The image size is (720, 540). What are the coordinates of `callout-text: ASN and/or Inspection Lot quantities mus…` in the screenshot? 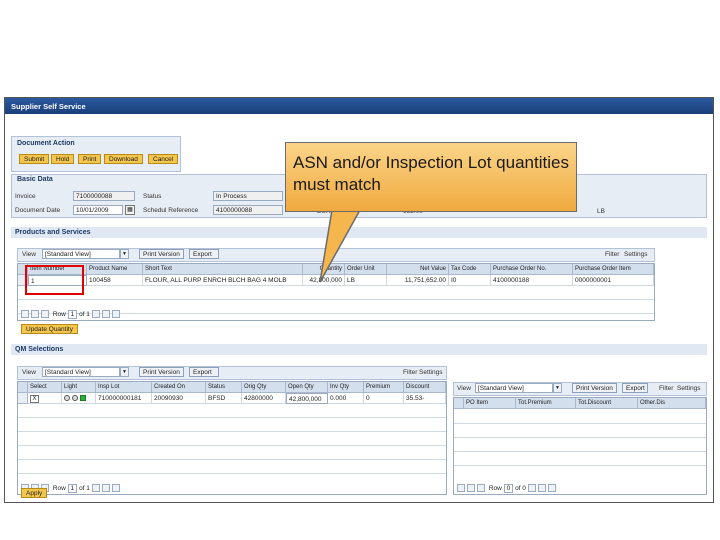 It's located at (431, 173).